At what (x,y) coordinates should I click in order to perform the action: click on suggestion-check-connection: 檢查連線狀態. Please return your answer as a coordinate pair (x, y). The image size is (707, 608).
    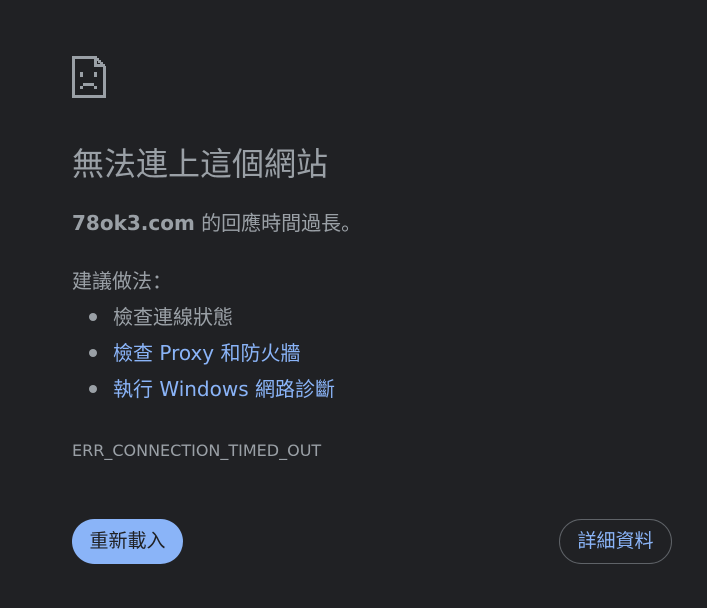
    Looking at the image, I should click on (203, 321).